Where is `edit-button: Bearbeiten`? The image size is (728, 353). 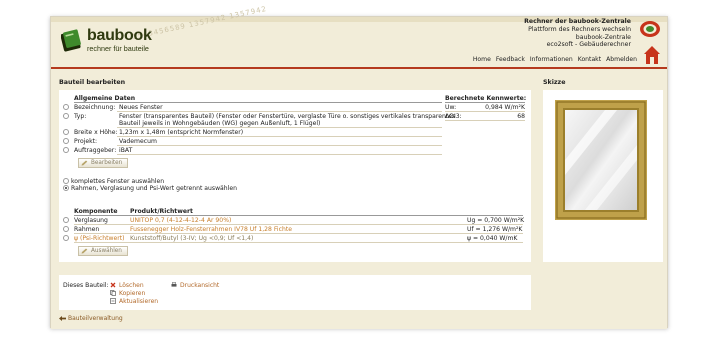 edit-button: Bearbeiten is located at coordinates (103, 163).